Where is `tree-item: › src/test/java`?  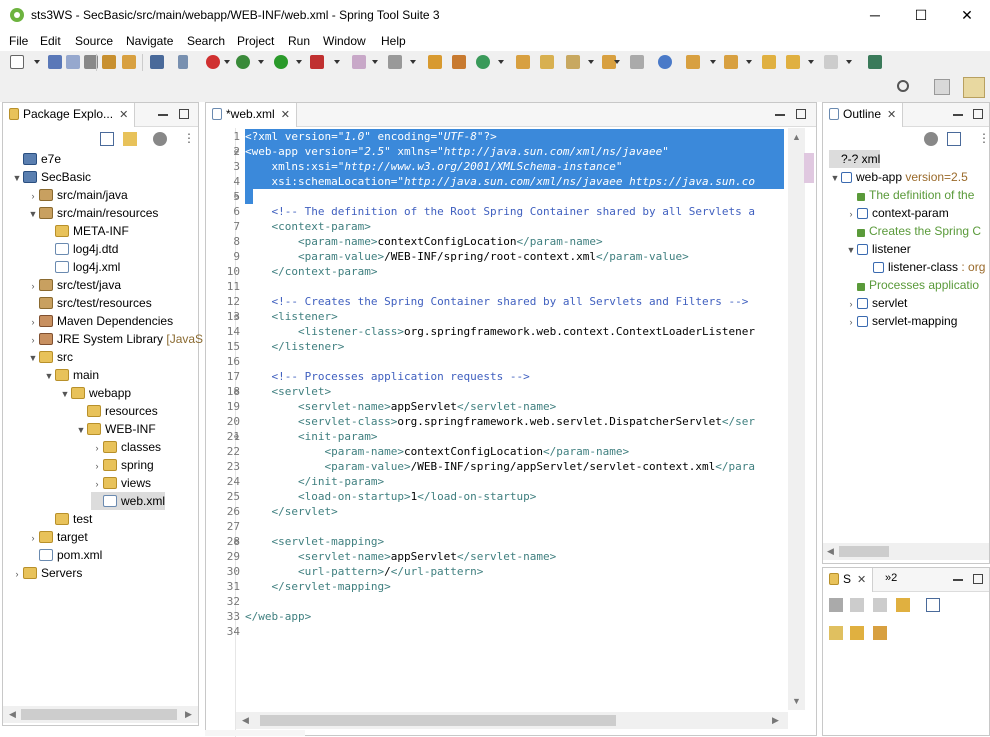 tree-item: › src/test/java is located at coordinates (74, 285).